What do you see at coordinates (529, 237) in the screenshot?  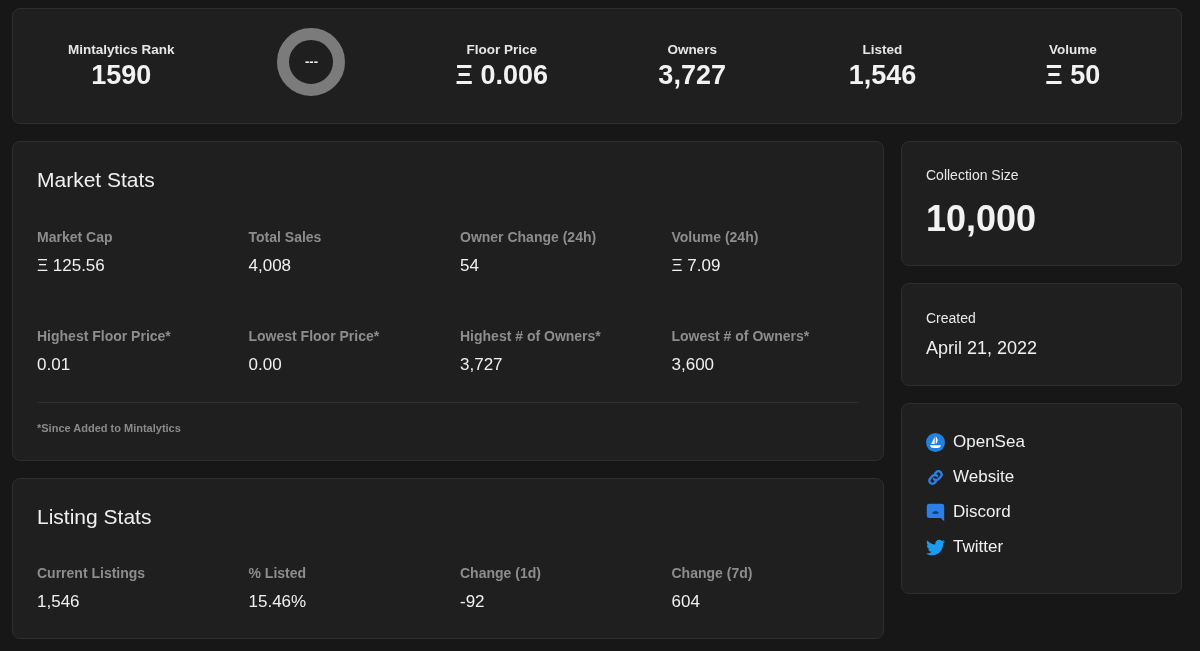 I see `stat-label: Owner Change (24h)` at bounding box center [529, 237].